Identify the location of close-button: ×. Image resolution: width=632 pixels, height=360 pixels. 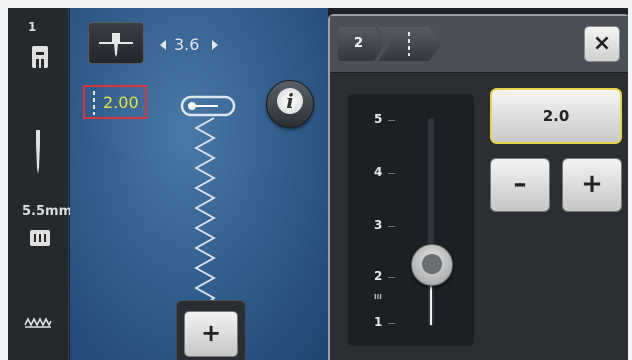
(602, 44).